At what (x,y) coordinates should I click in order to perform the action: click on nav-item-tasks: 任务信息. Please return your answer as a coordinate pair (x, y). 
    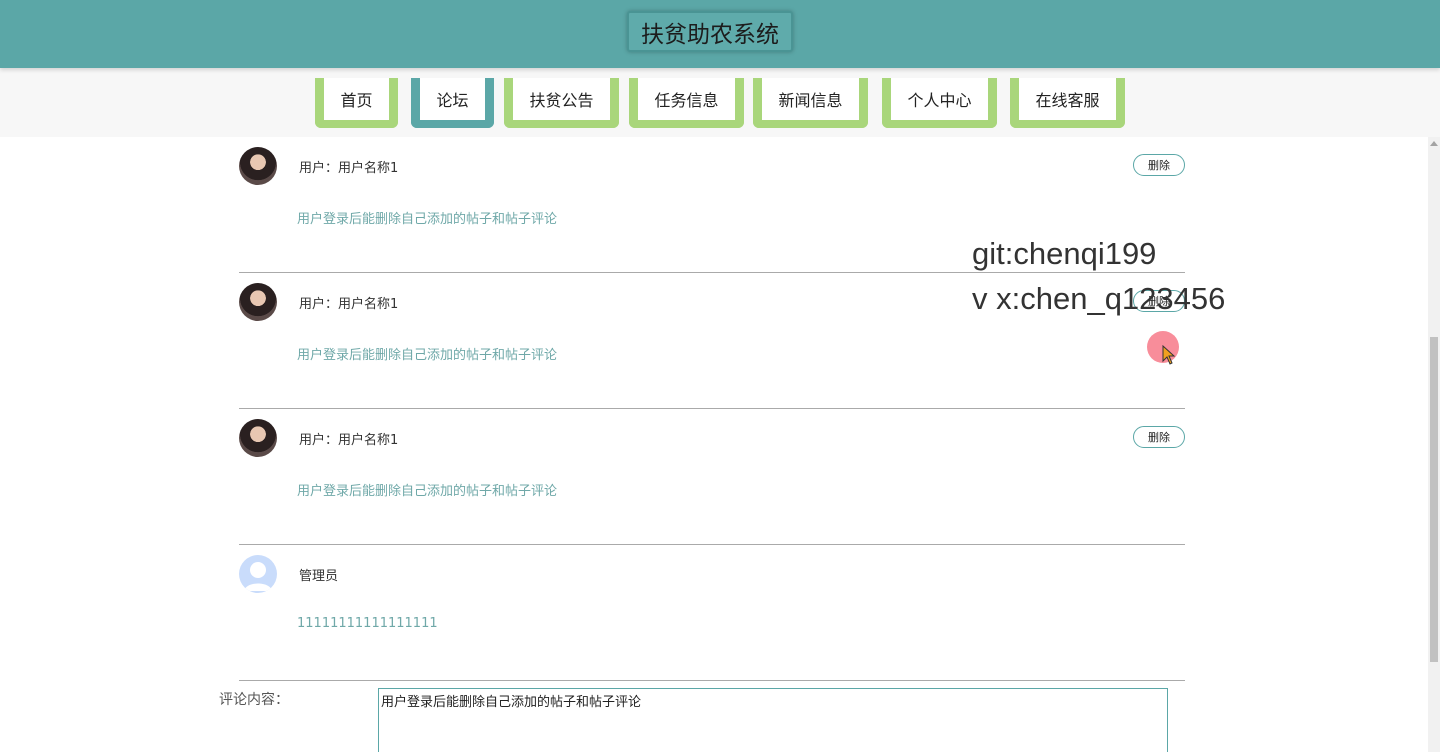
    Looking at the image, I should click on (686, 103).